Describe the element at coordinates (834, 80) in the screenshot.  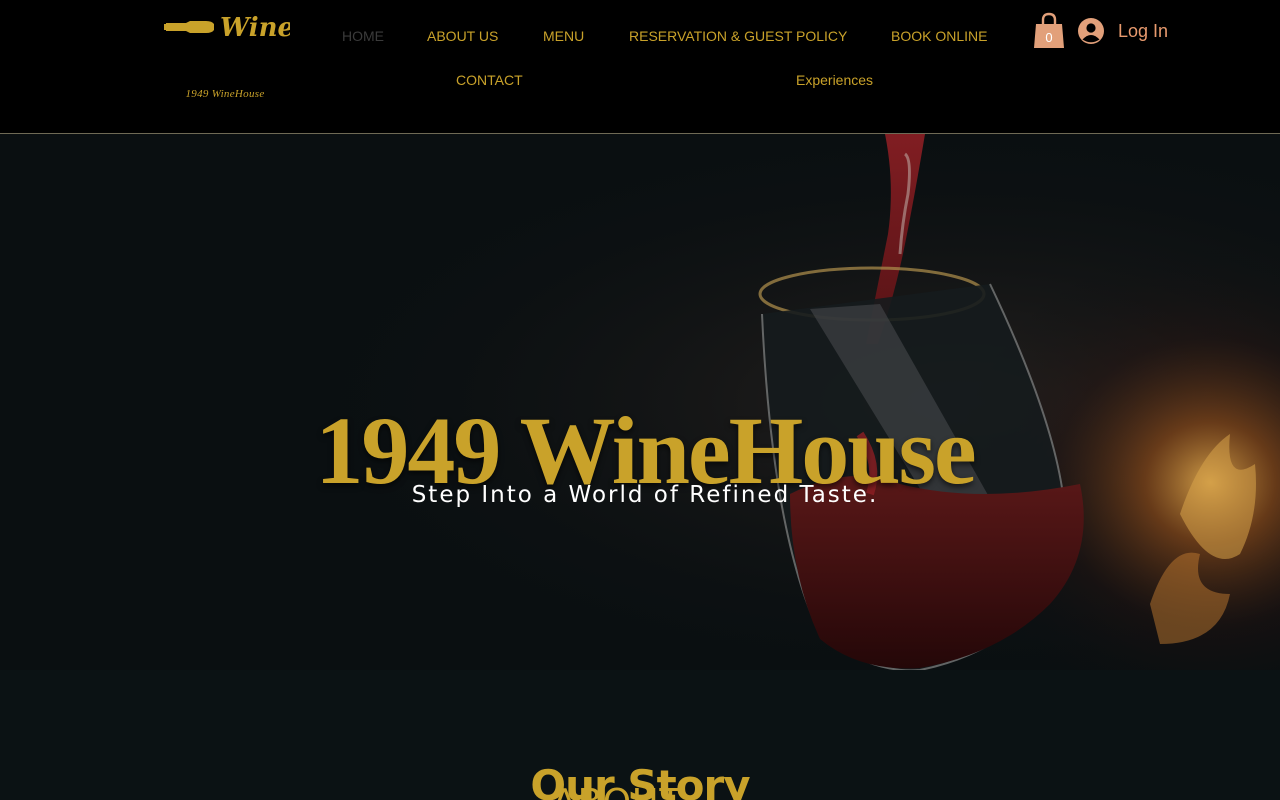
I see `nav-experiences: Experiences` at that location.